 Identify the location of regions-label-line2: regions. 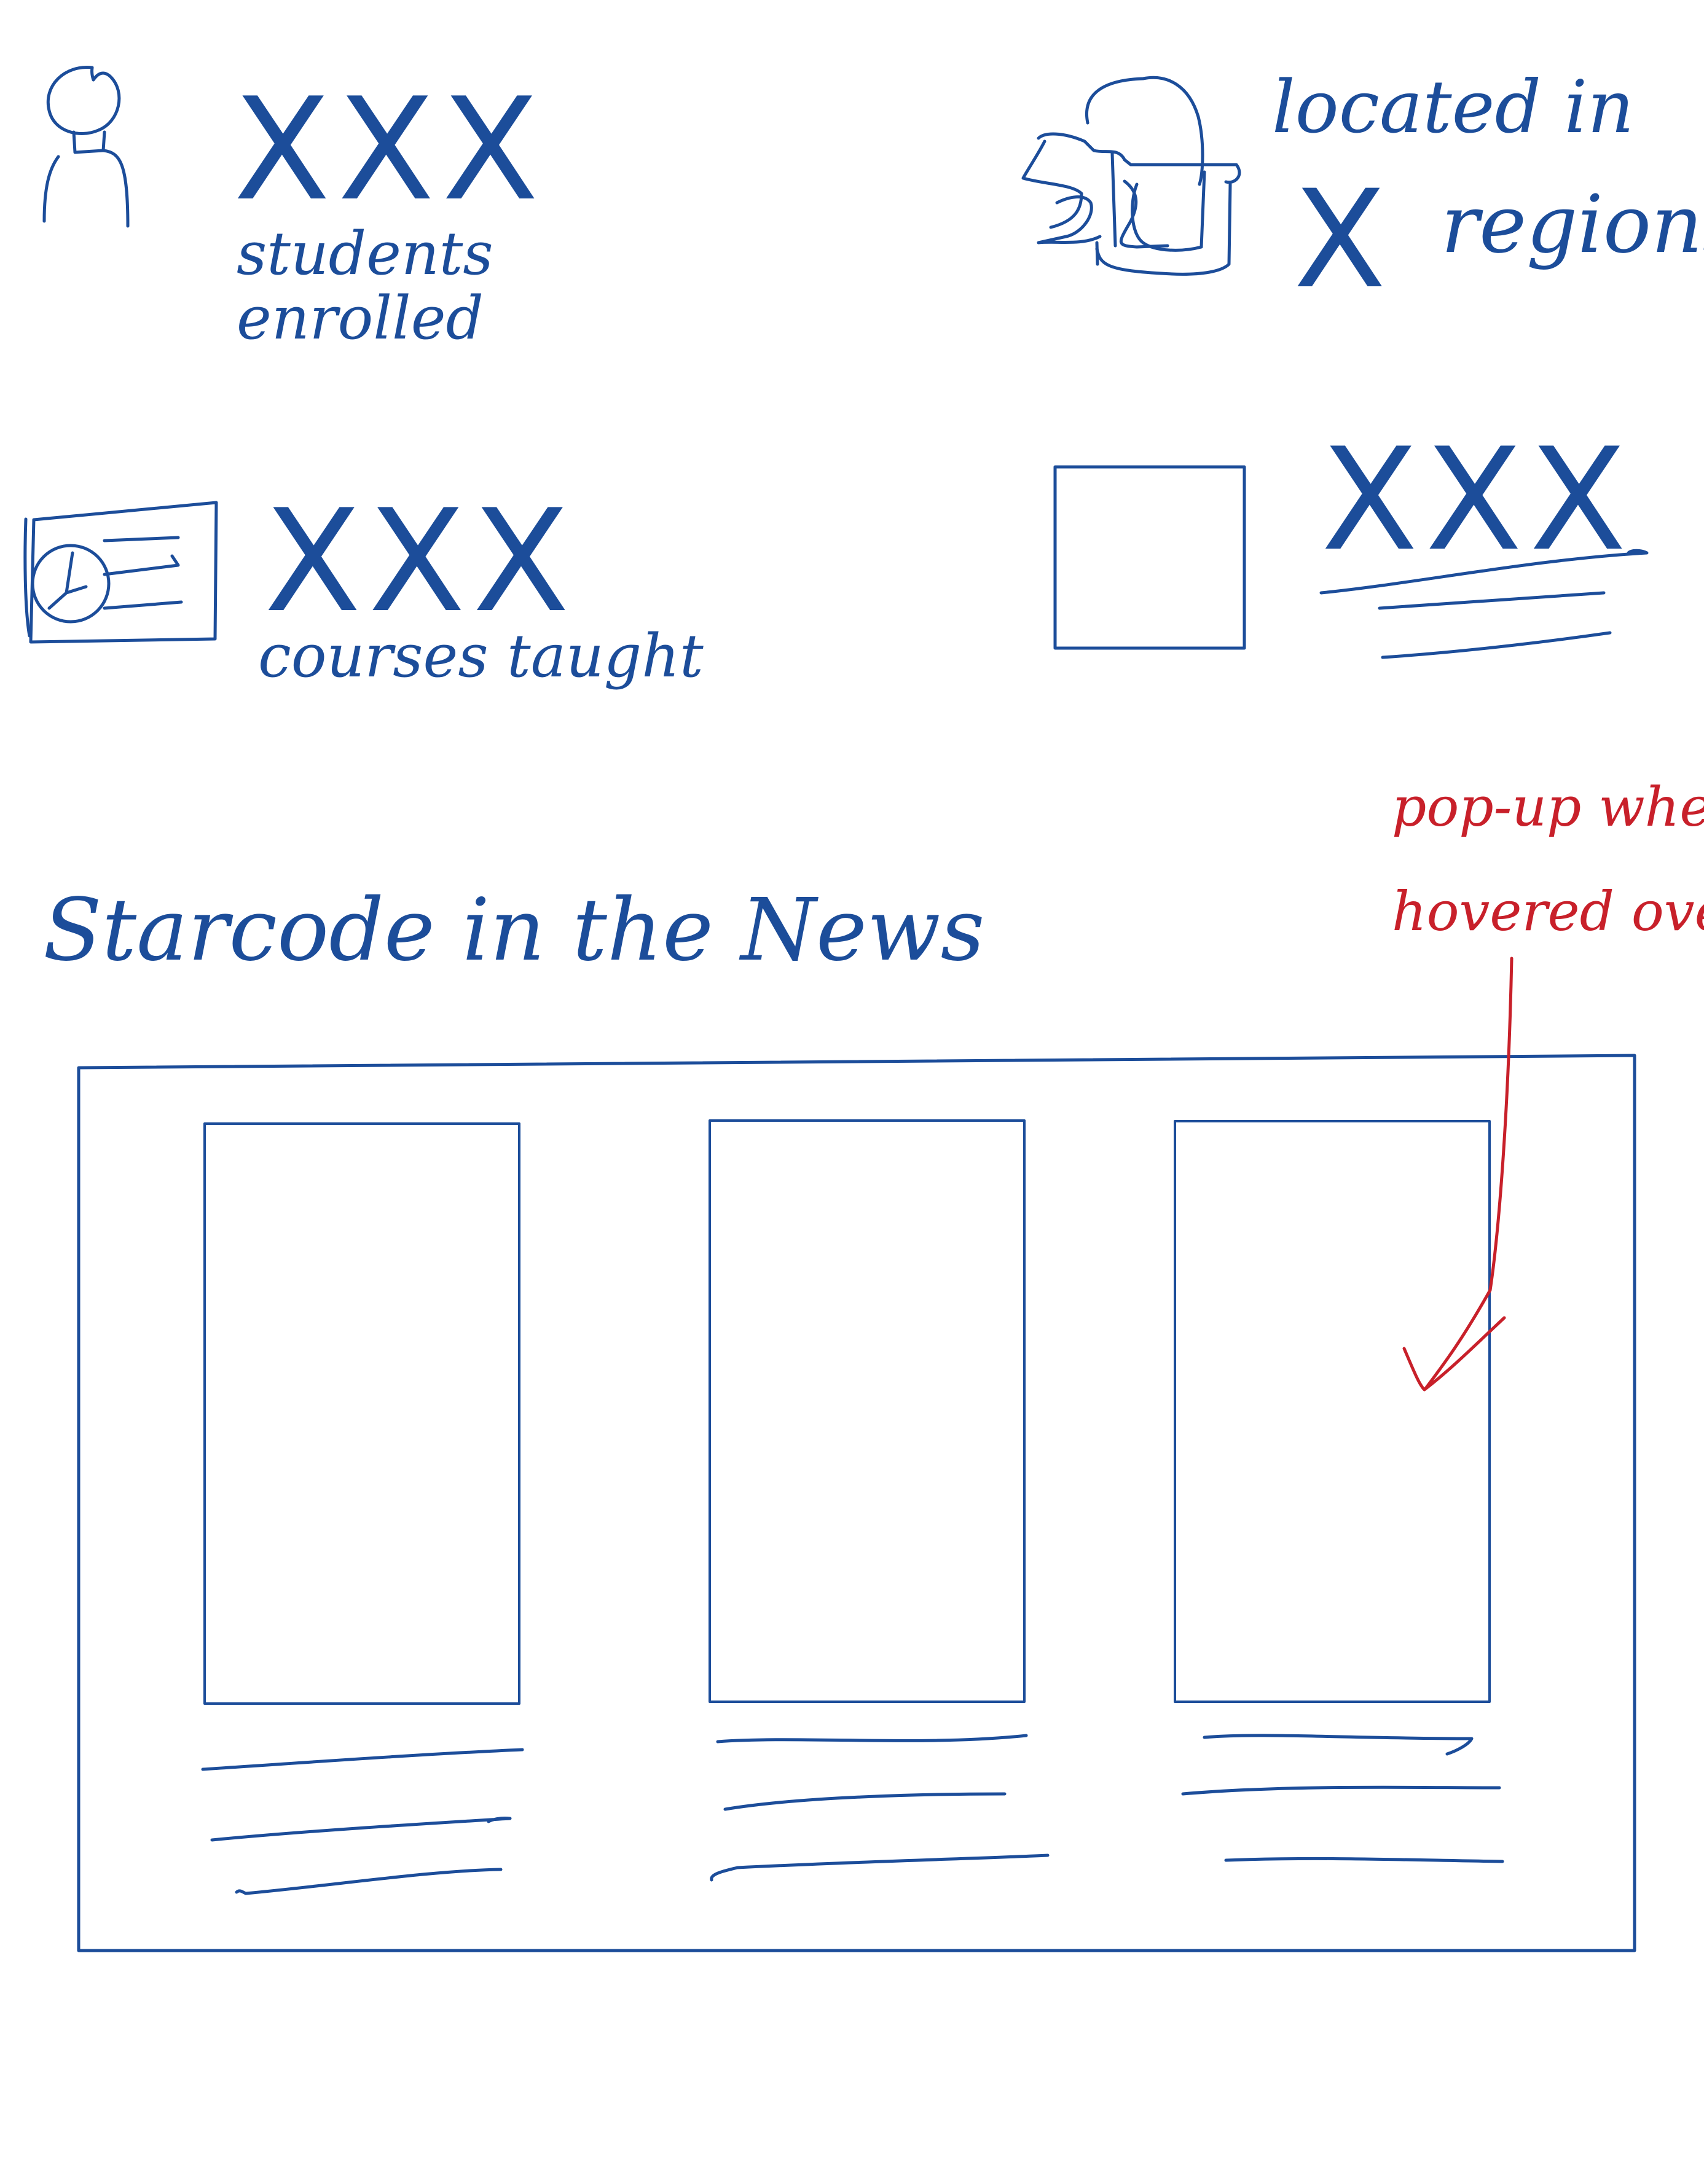
(1572, 224).